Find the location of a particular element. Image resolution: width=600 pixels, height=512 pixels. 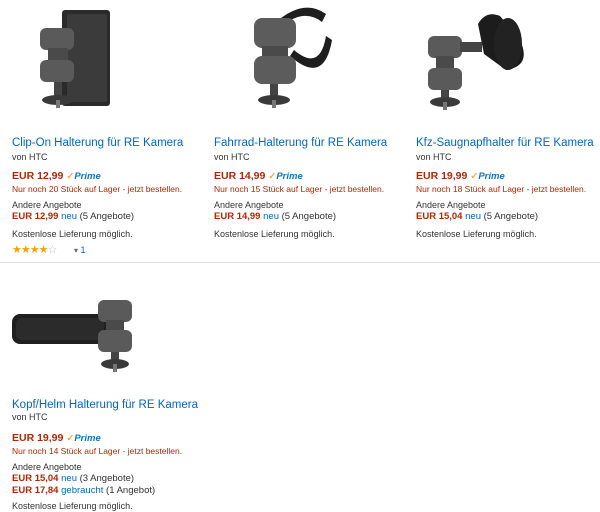

review-count: ▾ 1 is located at coordinates (80, 250).